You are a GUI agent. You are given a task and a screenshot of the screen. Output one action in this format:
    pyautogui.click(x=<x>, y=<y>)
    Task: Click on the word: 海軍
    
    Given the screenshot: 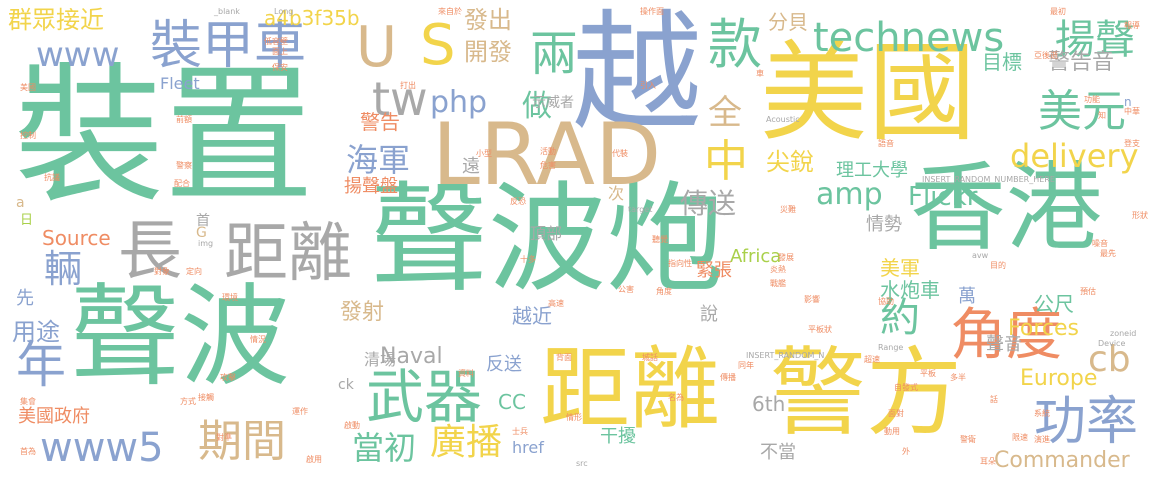 What is the action you would take?
    pyautogui.click(x=378, y=160)
    